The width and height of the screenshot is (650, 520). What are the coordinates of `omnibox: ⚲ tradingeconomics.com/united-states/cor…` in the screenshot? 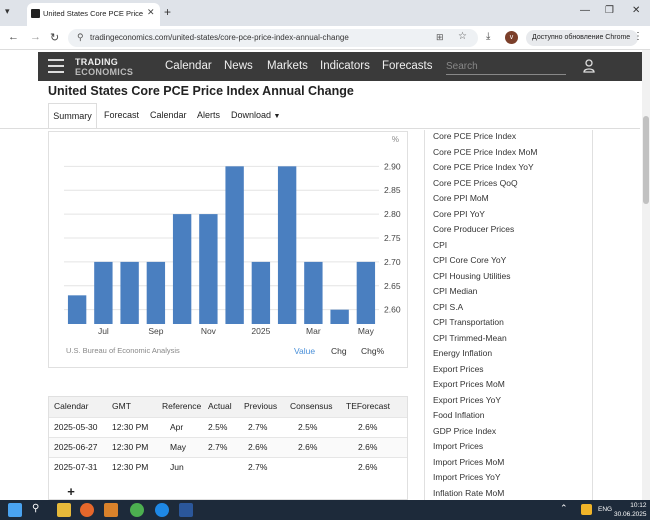 It's located at (273, 38).